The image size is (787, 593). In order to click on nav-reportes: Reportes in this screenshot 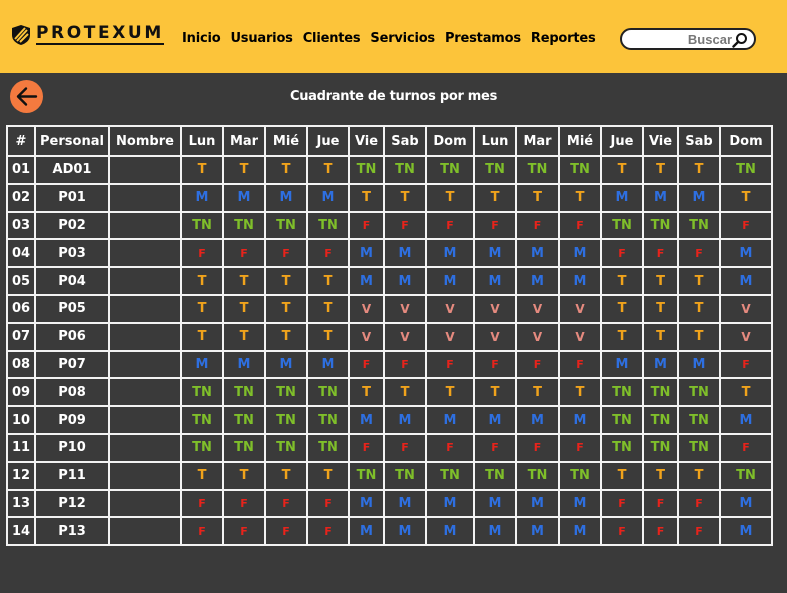, I will do `click(563, 38)`.